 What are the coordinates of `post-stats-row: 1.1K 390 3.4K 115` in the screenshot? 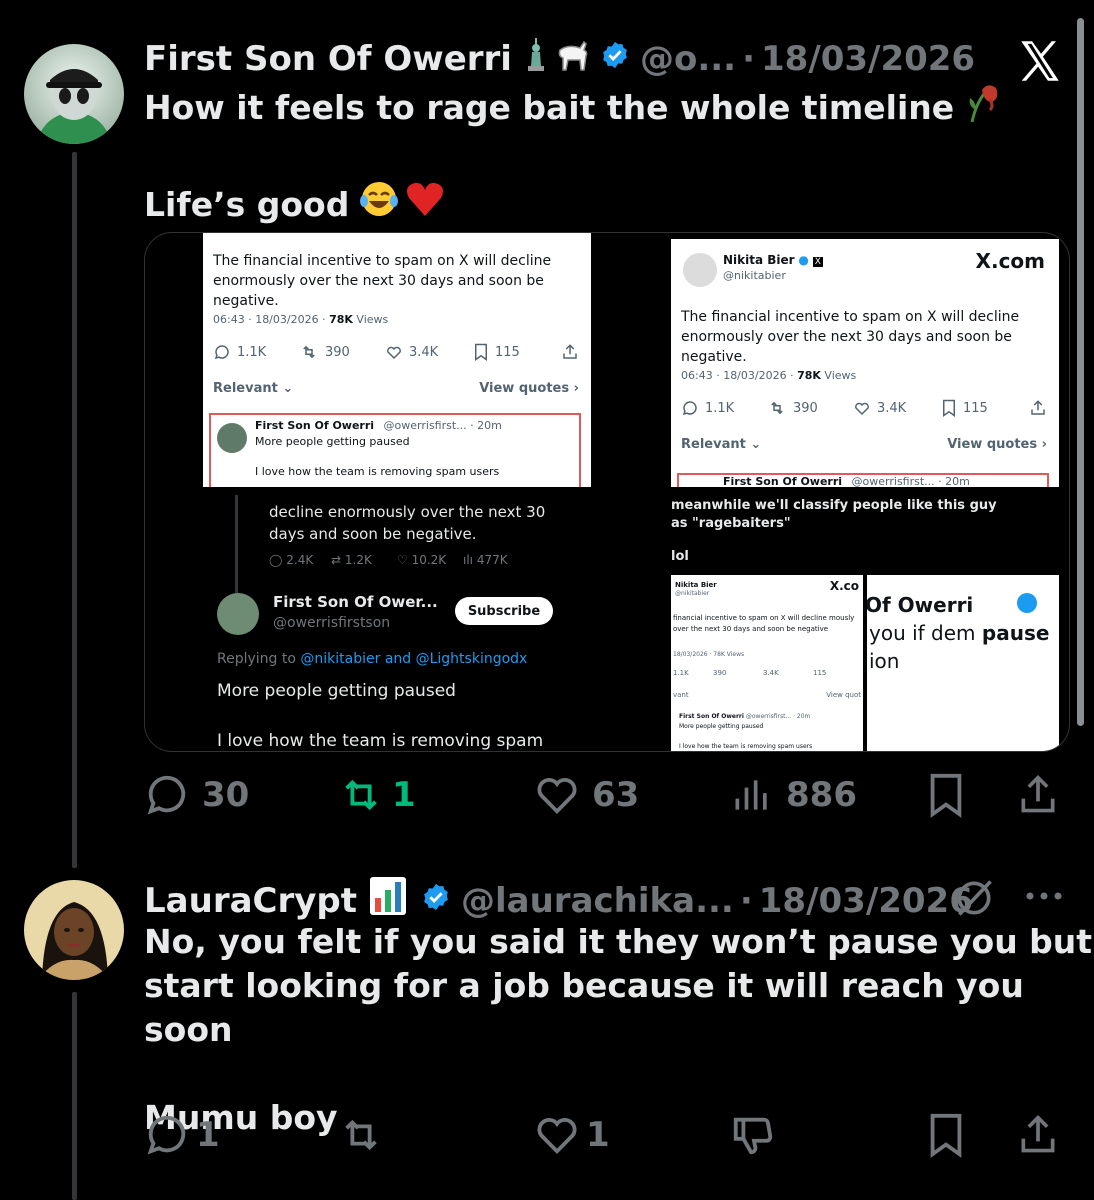 It's located at (398, 353).